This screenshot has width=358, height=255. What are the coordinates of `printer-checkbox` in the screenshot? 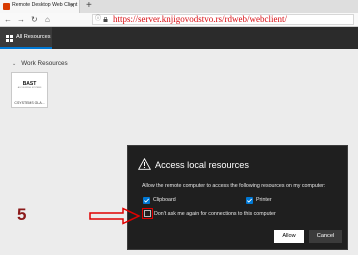 It's located at (249, 200).